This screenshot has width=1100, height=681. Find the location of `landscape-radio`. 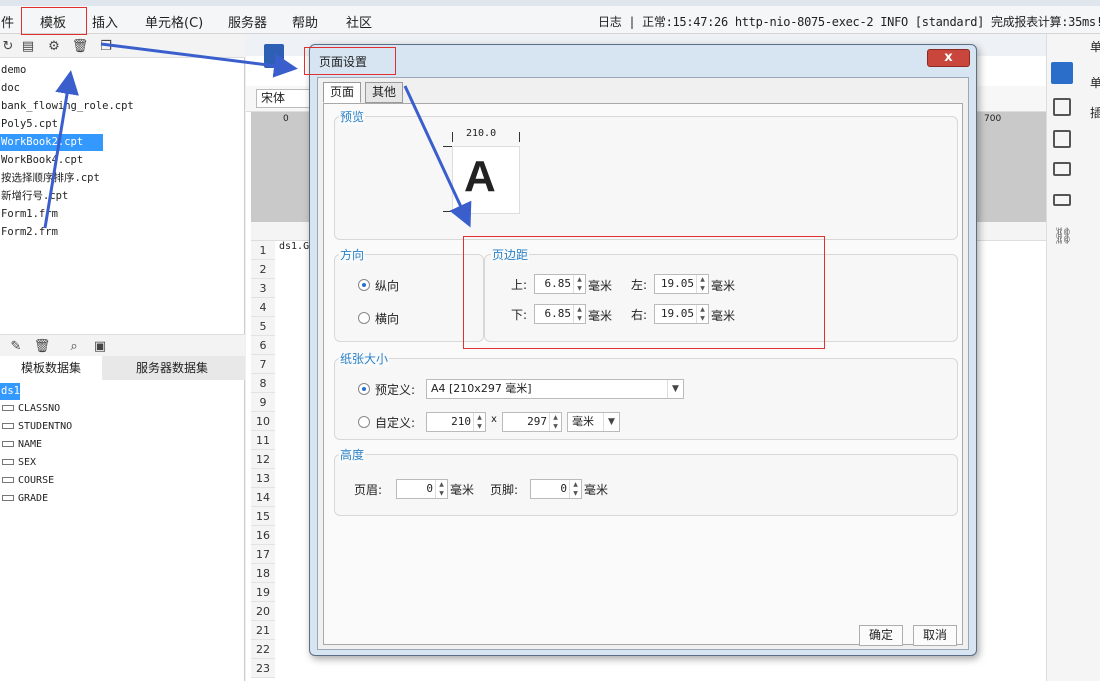

landscape-radio is located at coordinates (364, 318).